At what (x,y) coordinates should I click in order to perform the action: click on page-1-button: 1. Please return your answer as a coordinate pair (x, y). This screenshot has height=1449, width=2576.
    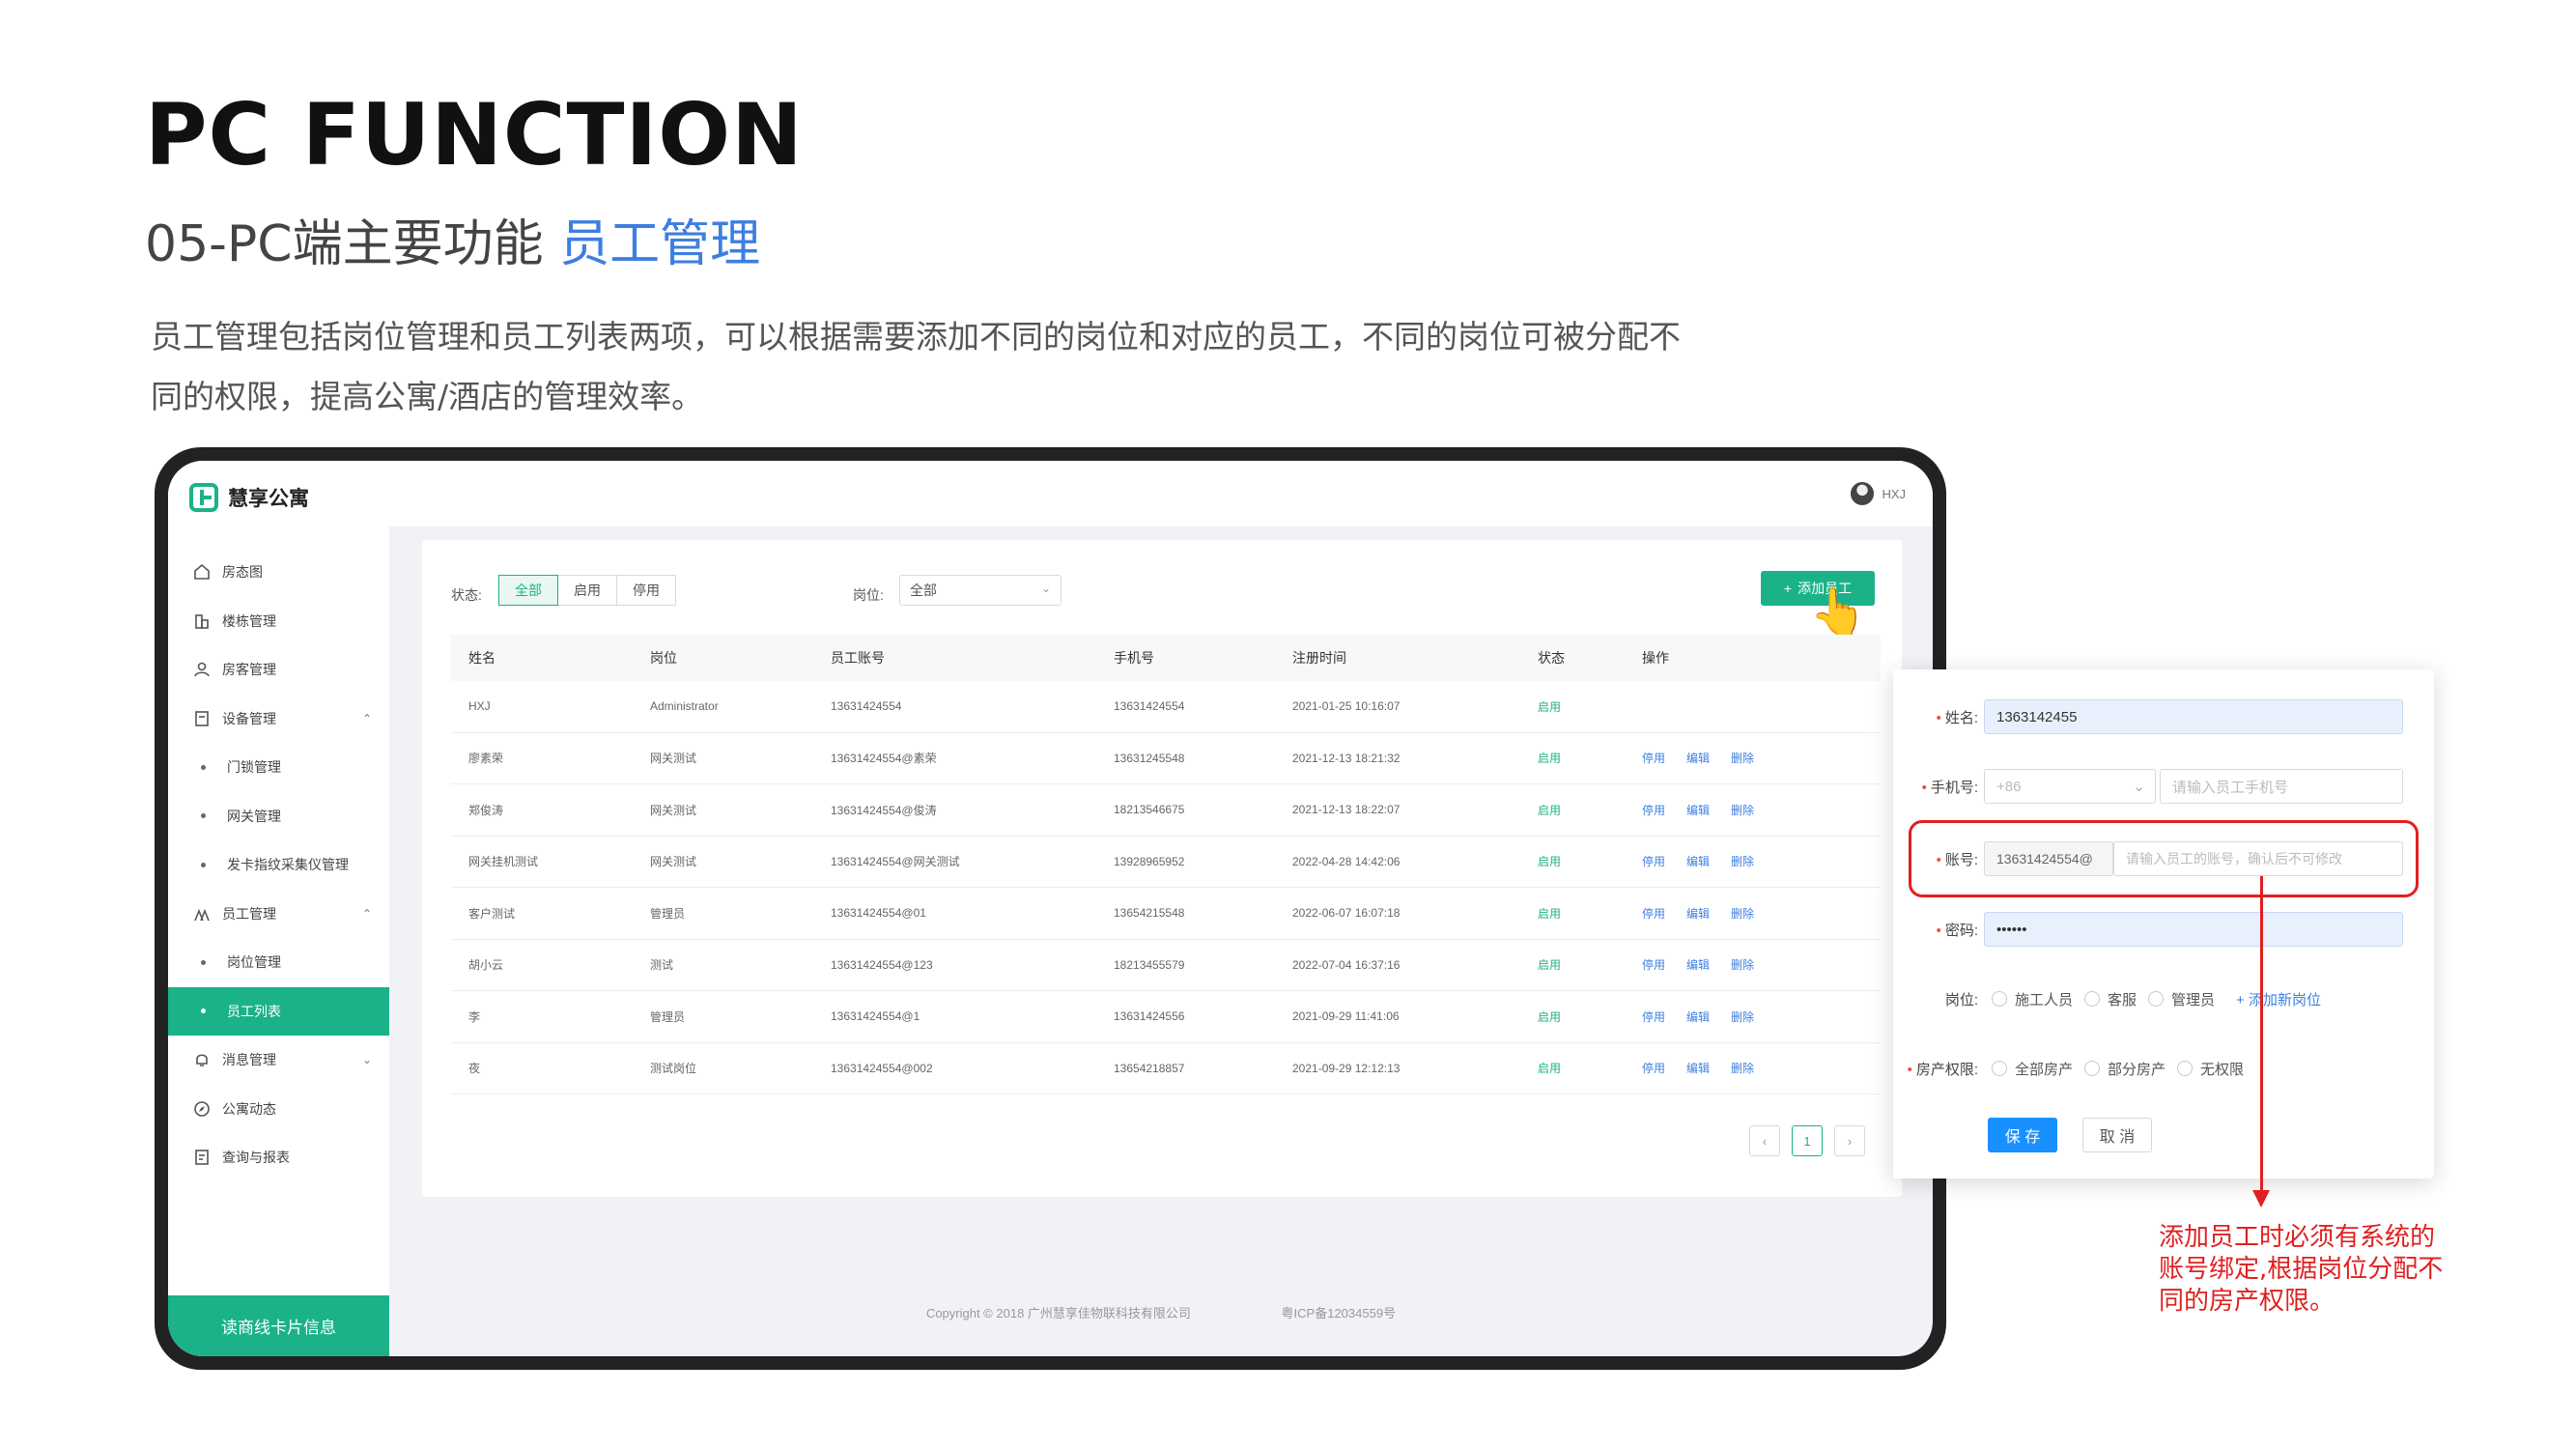
    Looking at the image, I should click on (1807, 1140).